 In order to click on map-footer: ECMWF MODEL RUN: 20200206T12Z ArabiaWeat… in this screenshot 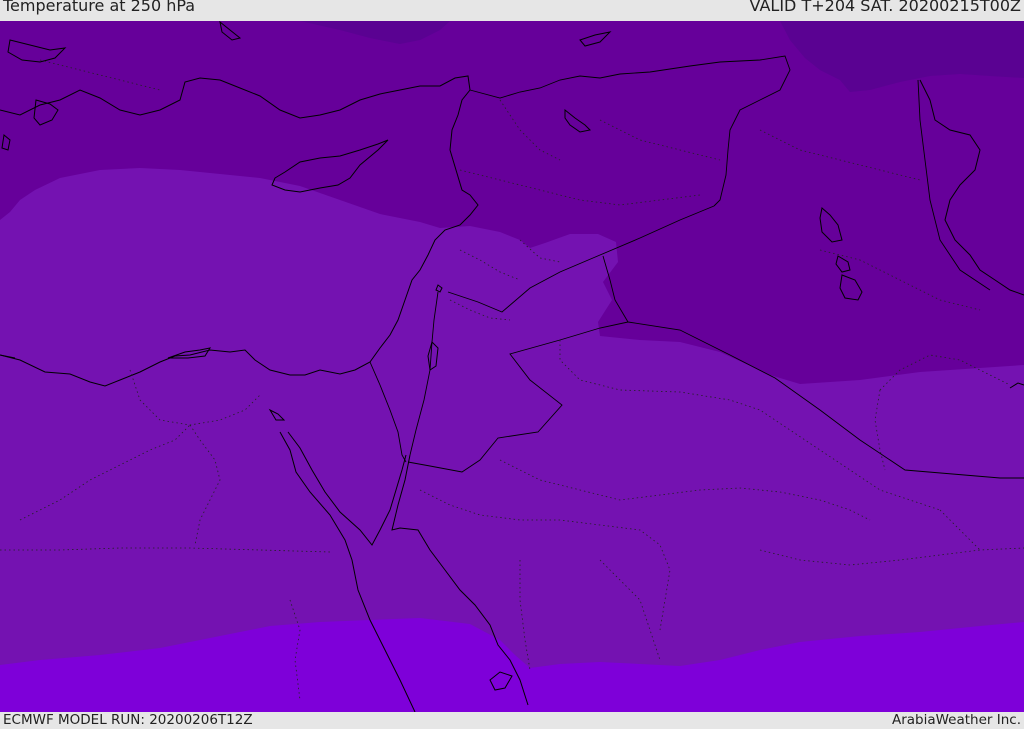, I will do `click(512, 720)`.